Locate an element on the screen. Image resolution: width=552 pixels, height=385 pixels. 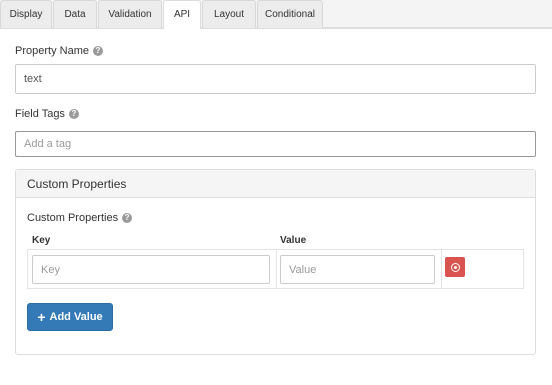
column-header-value: Value is located at coordinates (293, 240).